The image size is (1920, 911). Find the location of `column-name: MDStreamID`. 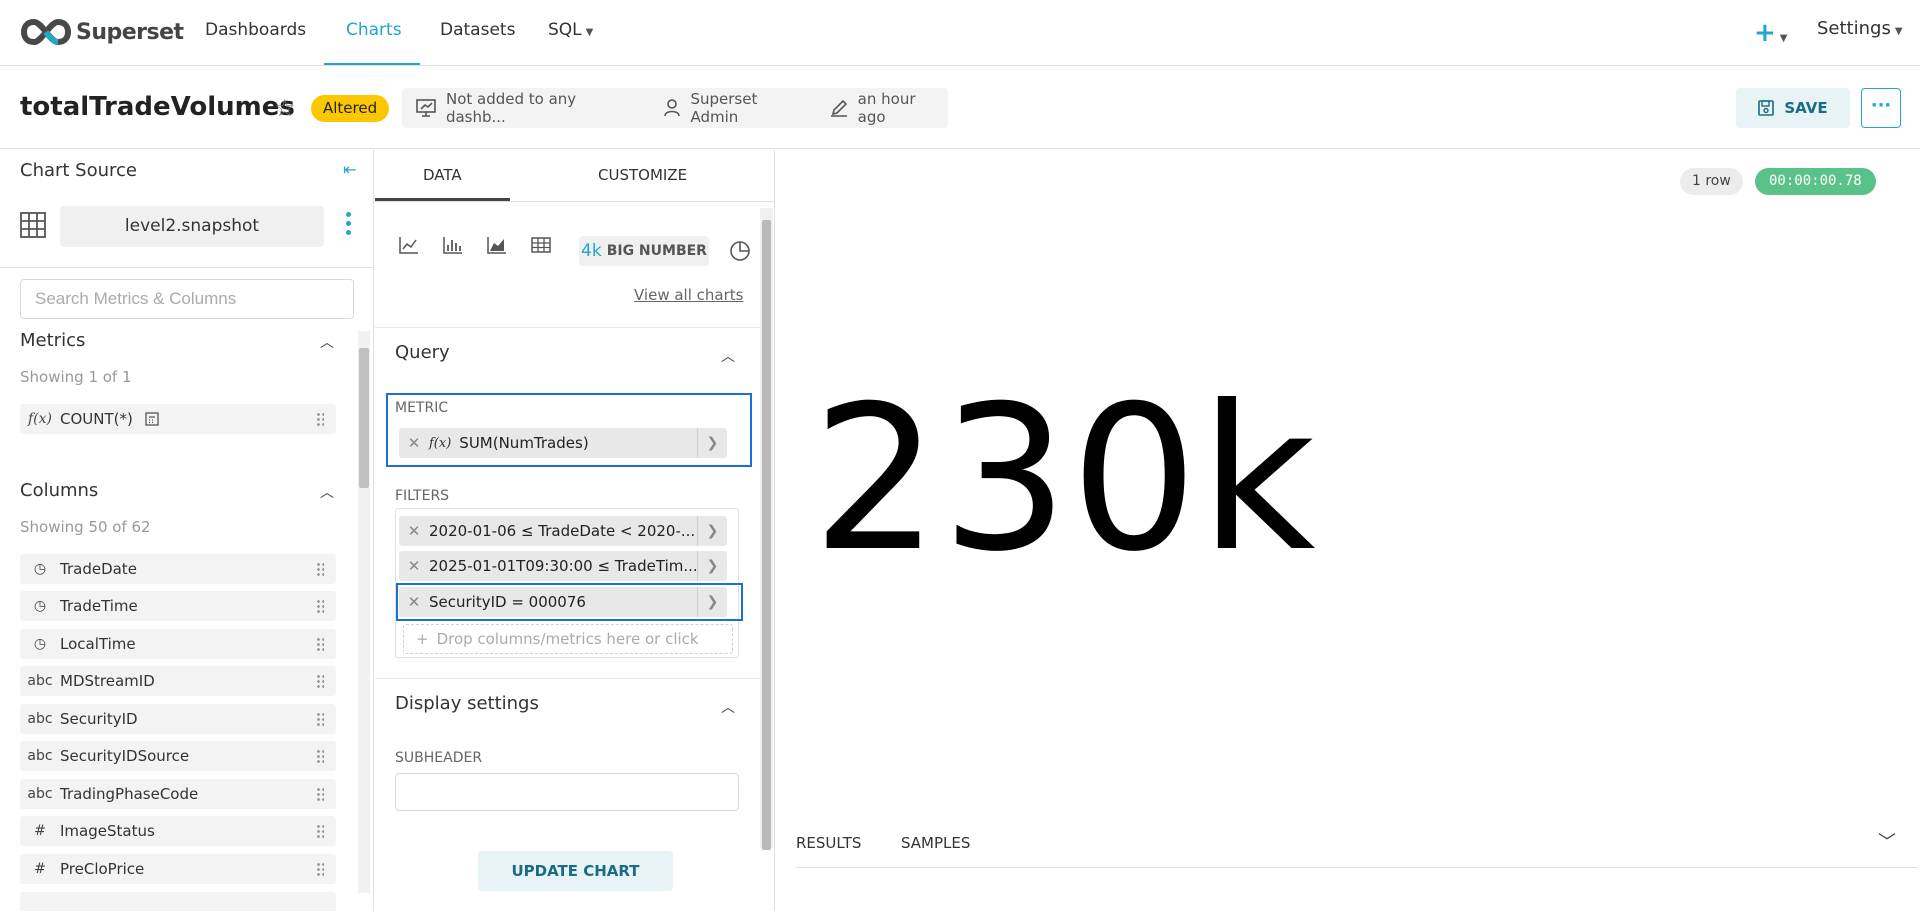

column-name: MDStreamID is located at coordinates (107, 681).